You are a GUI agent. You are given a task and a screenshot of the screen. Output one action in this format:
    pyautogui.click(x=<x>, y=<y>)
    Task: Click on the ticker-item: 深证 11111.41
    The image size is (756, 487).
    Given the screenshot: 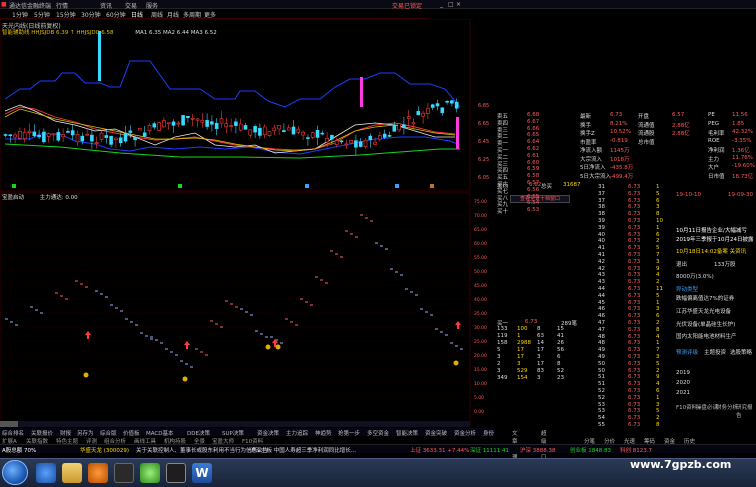 What is the action you would take?
    pyautogui.click(x=489, y=450)
    